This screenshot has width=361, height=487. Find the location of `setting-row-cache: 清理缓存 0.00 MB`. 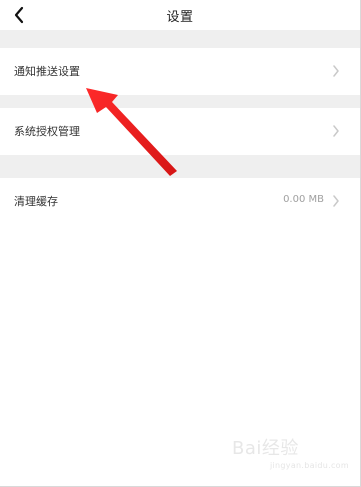

setting-row-cache: 清理缓存 0.00 MB is located at coordinates (180, 201).